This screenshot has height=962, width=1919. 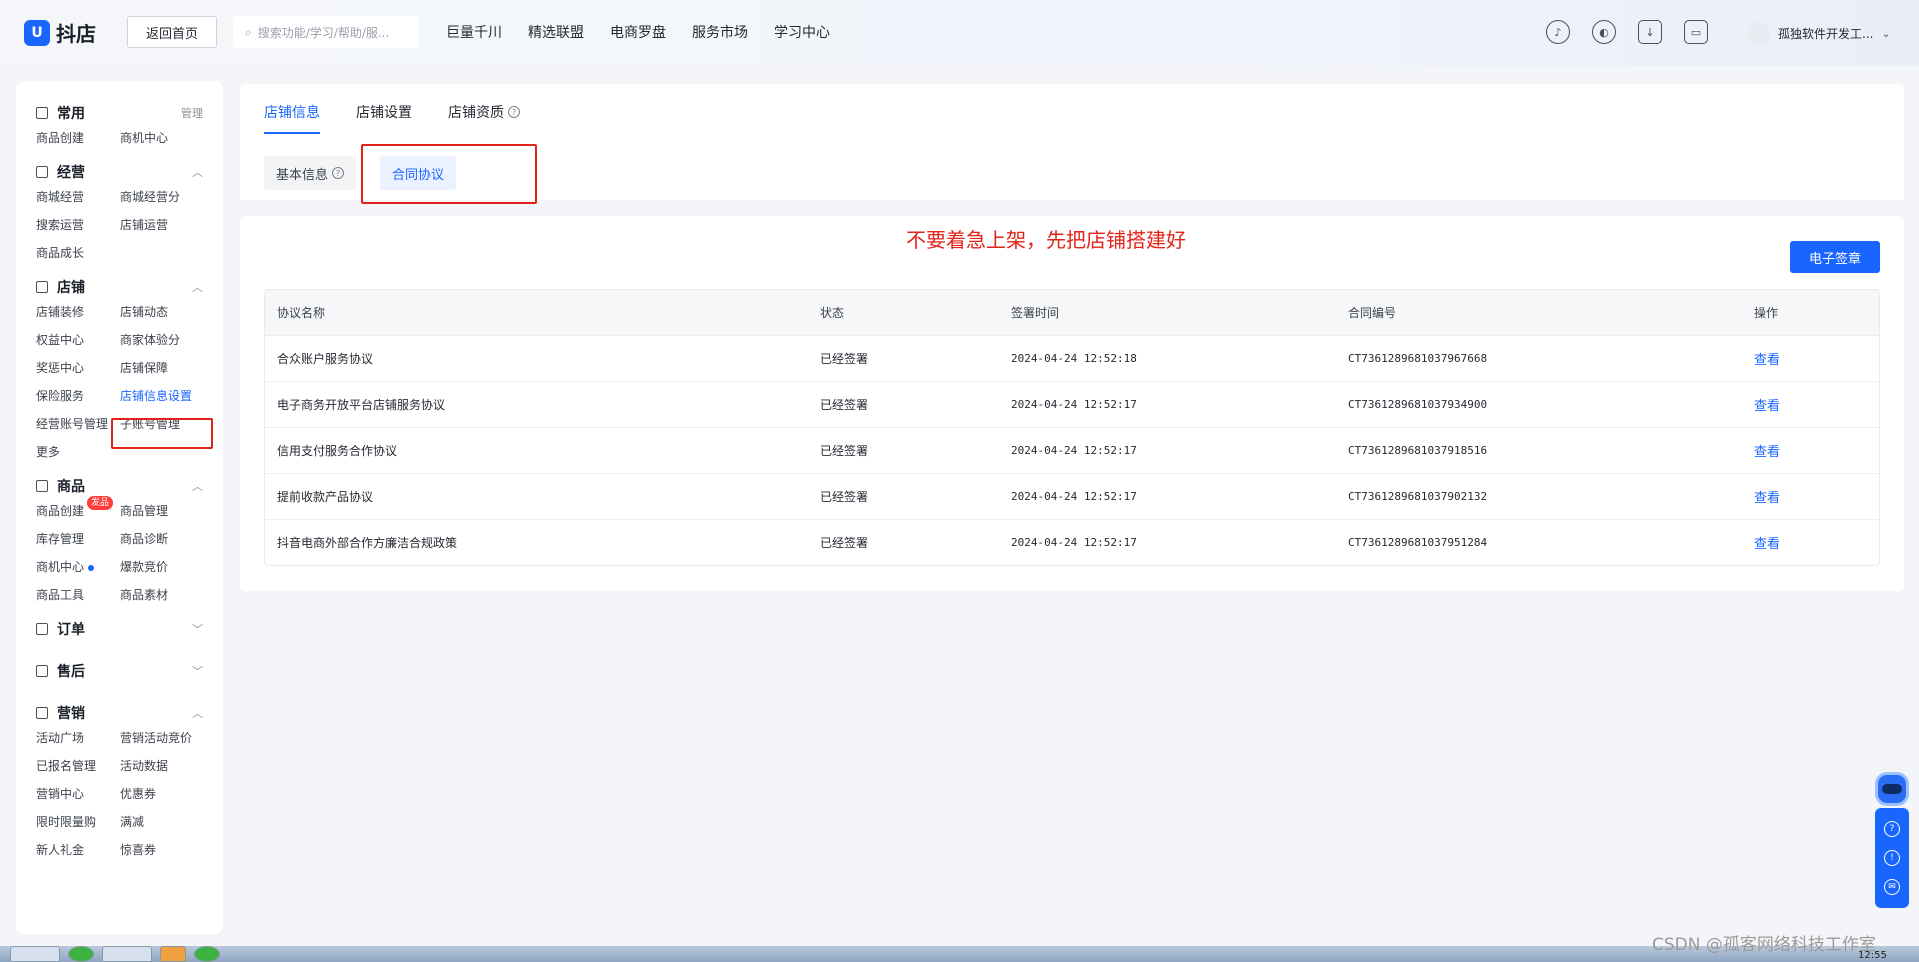 I want to click on back-home-button: 返回首页, so click(x=172, y=32).